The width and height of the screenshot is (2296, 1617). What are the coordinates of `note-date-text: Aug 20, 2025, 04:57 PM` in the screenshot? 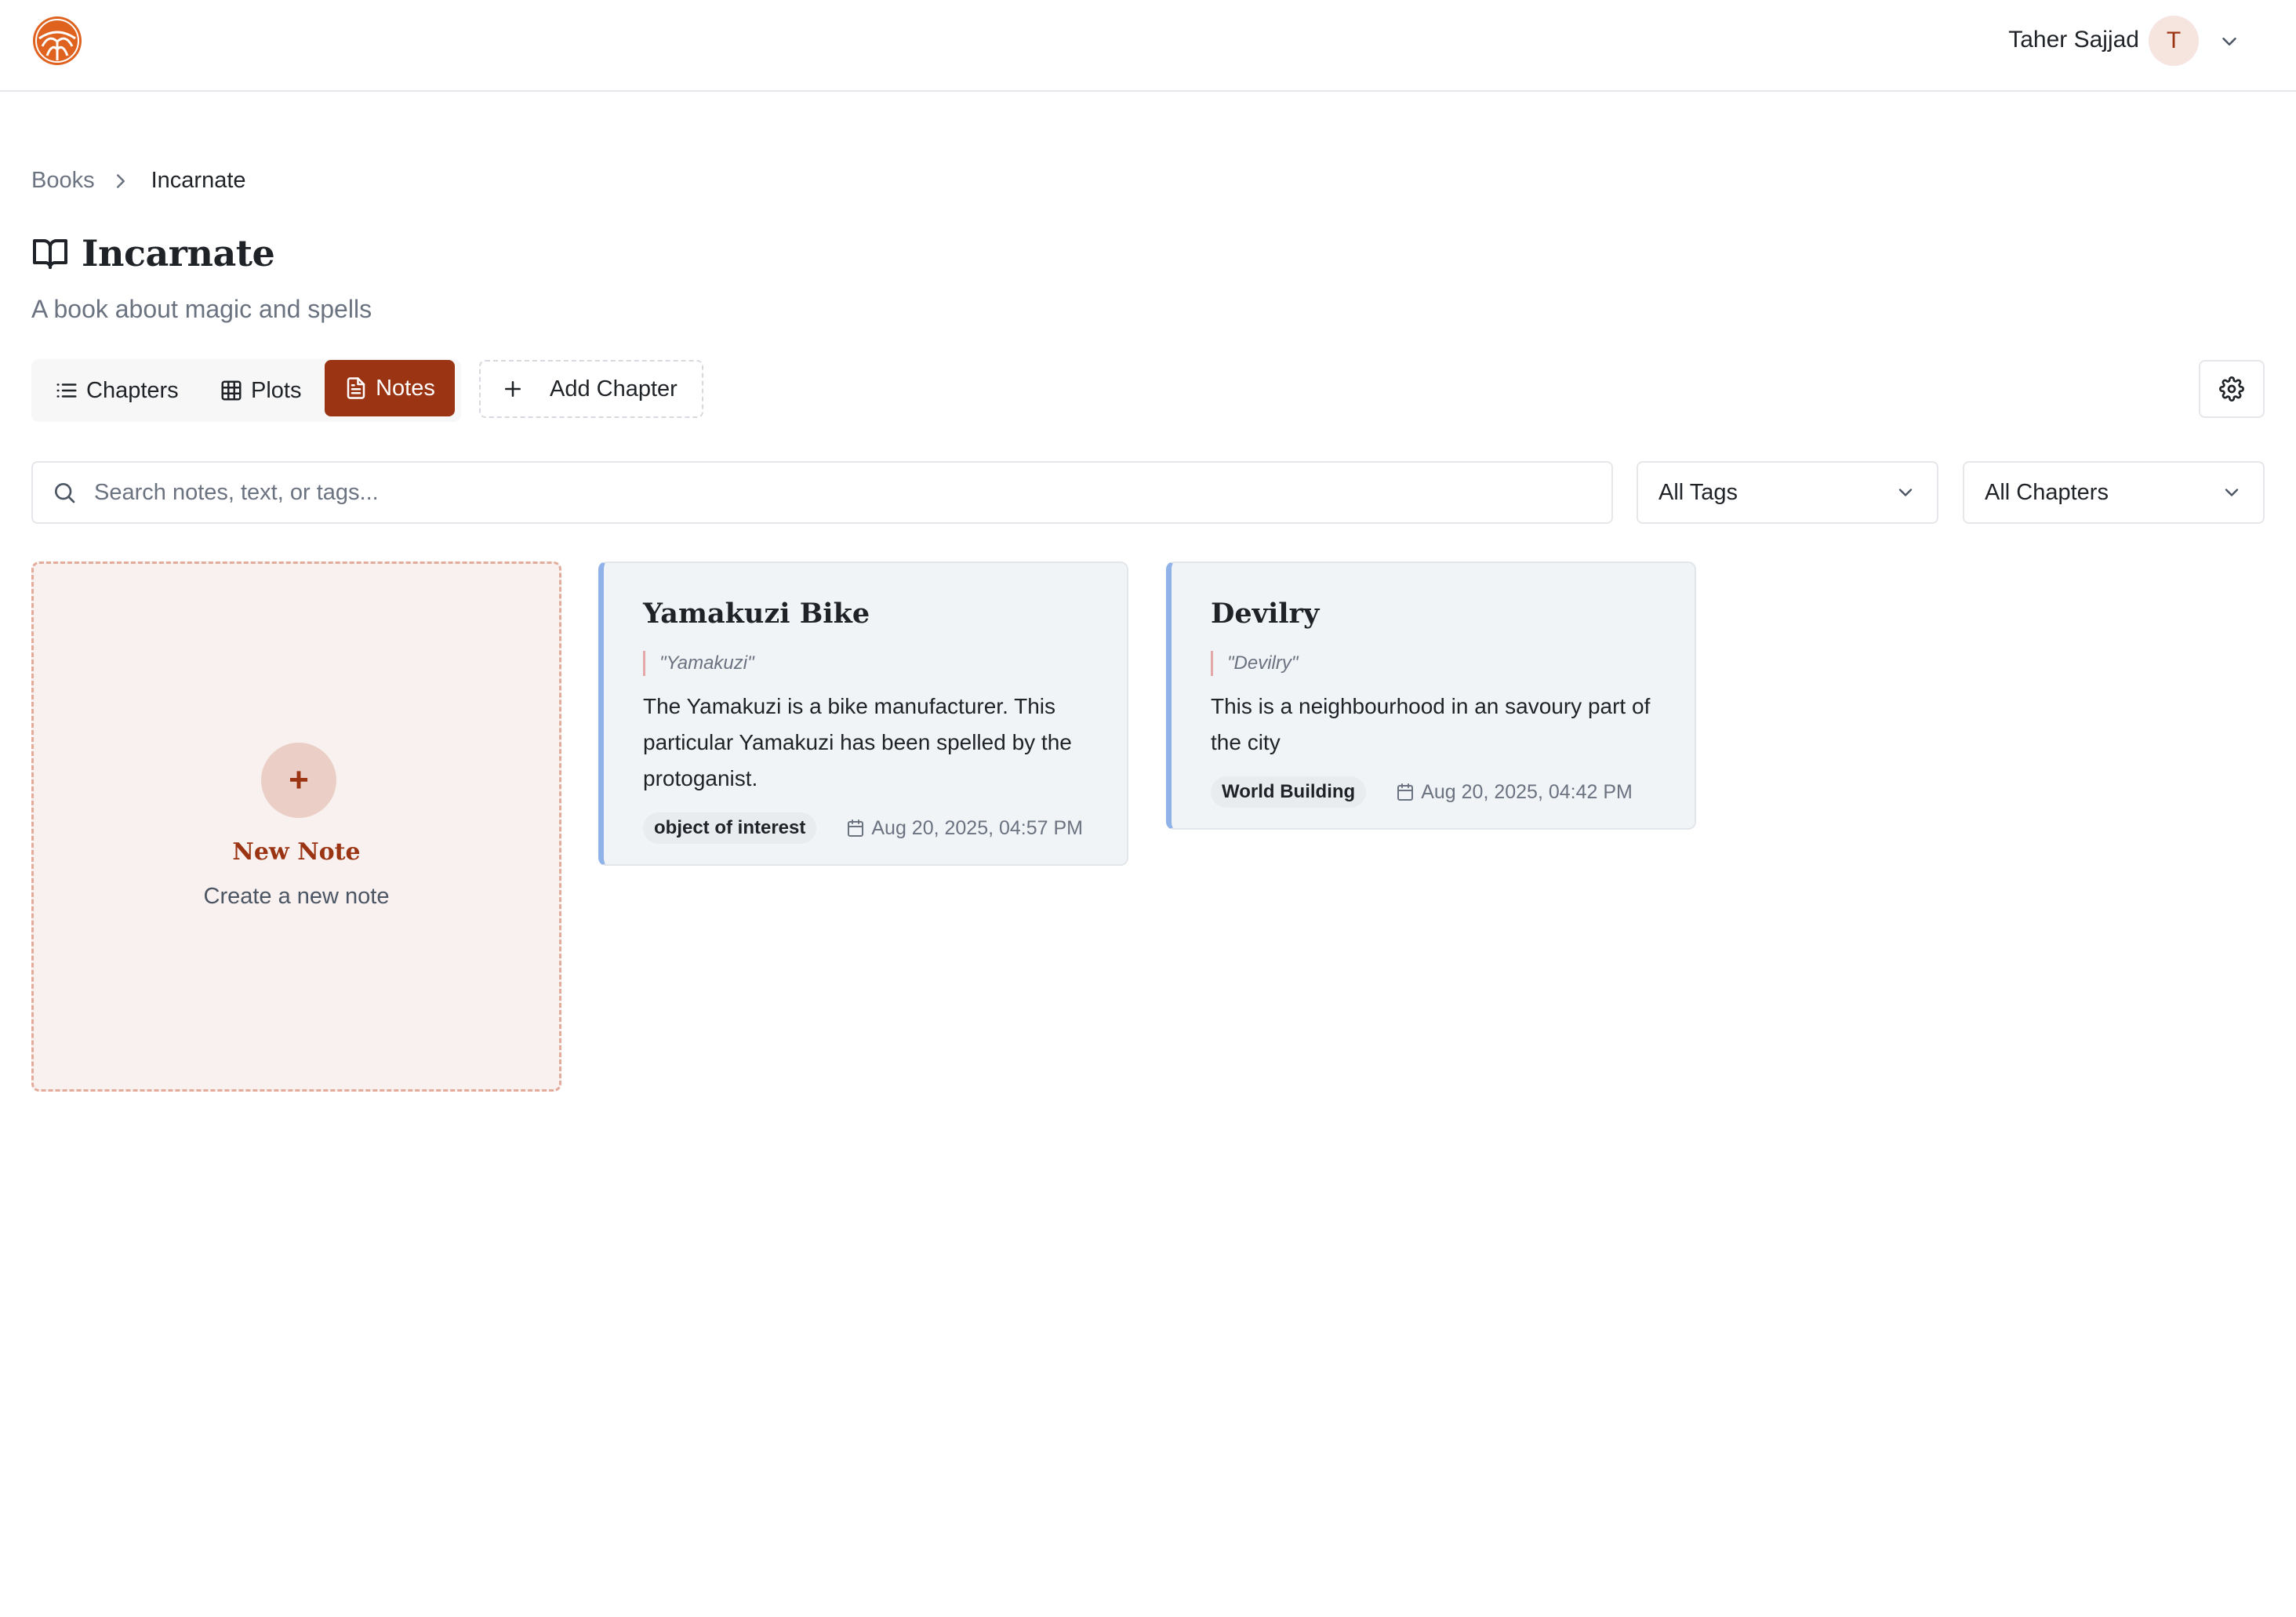 It's located at (977, 827).